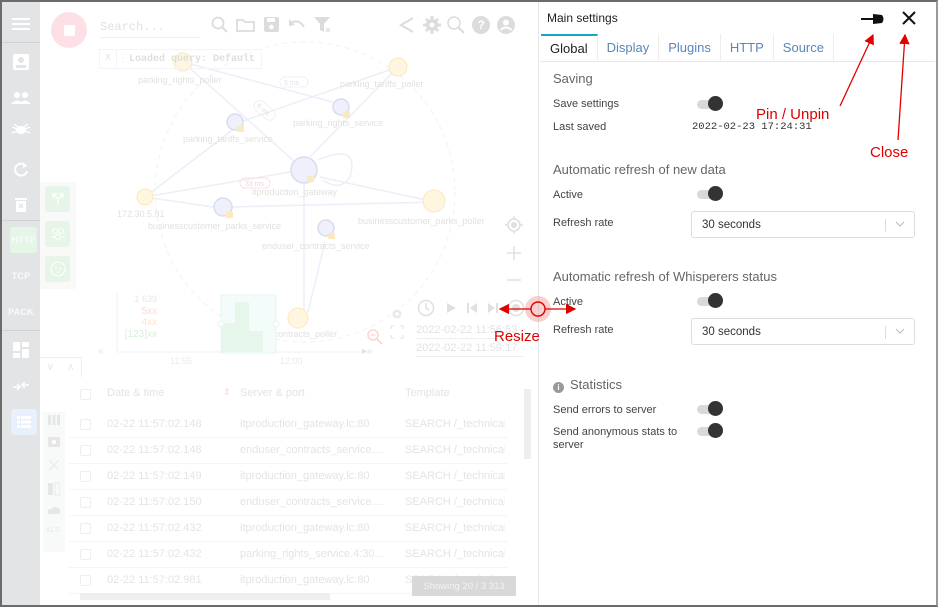 The image size is (938, 607). Describe the element at coordinates (472, 308) in the screenshot. I see `skip-back-icon` at that location.